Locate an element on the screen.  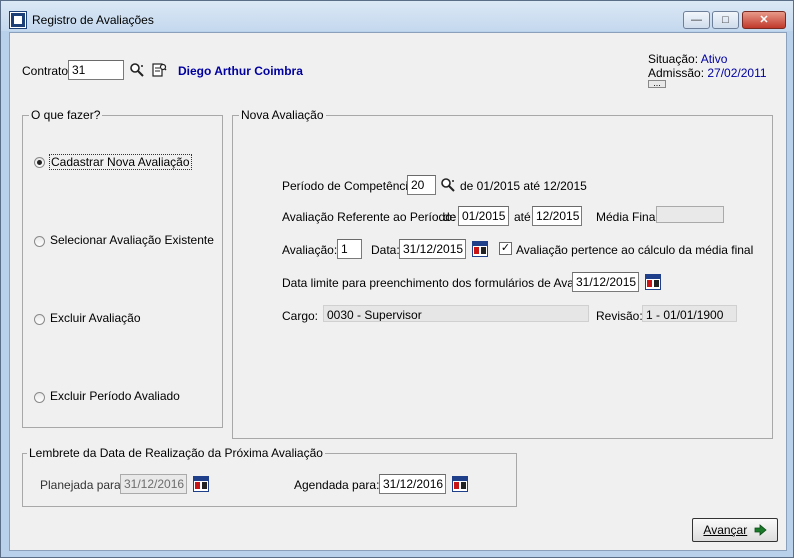
referente-label: Avaliação Referente ao Período: is located at coordinates (369, 217).